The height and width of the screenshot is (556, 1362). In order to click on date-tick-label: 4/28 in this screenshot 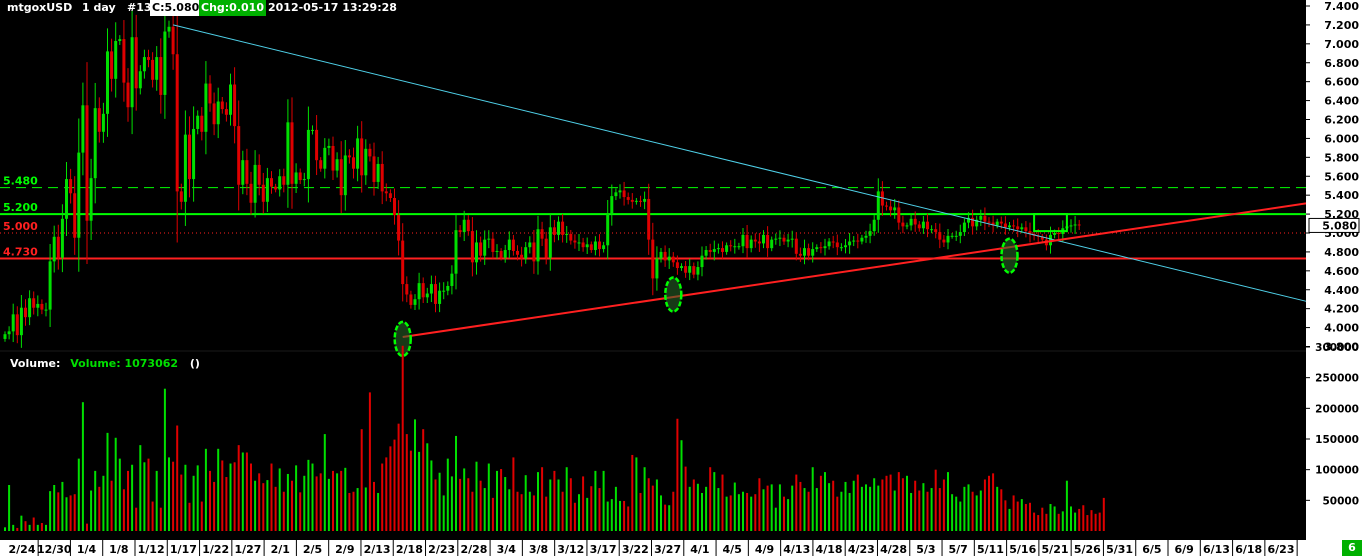, I will do `click(893, 549)`.